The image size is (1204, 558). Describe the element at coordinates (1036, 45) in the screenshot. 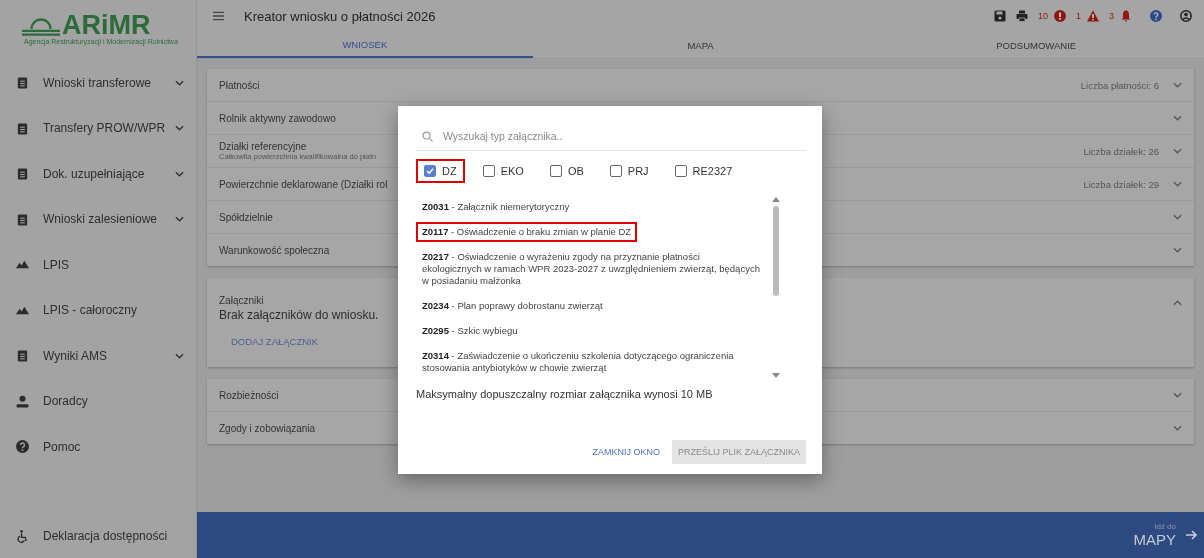

I see `tab: PODSUMOWANIE` at that location.